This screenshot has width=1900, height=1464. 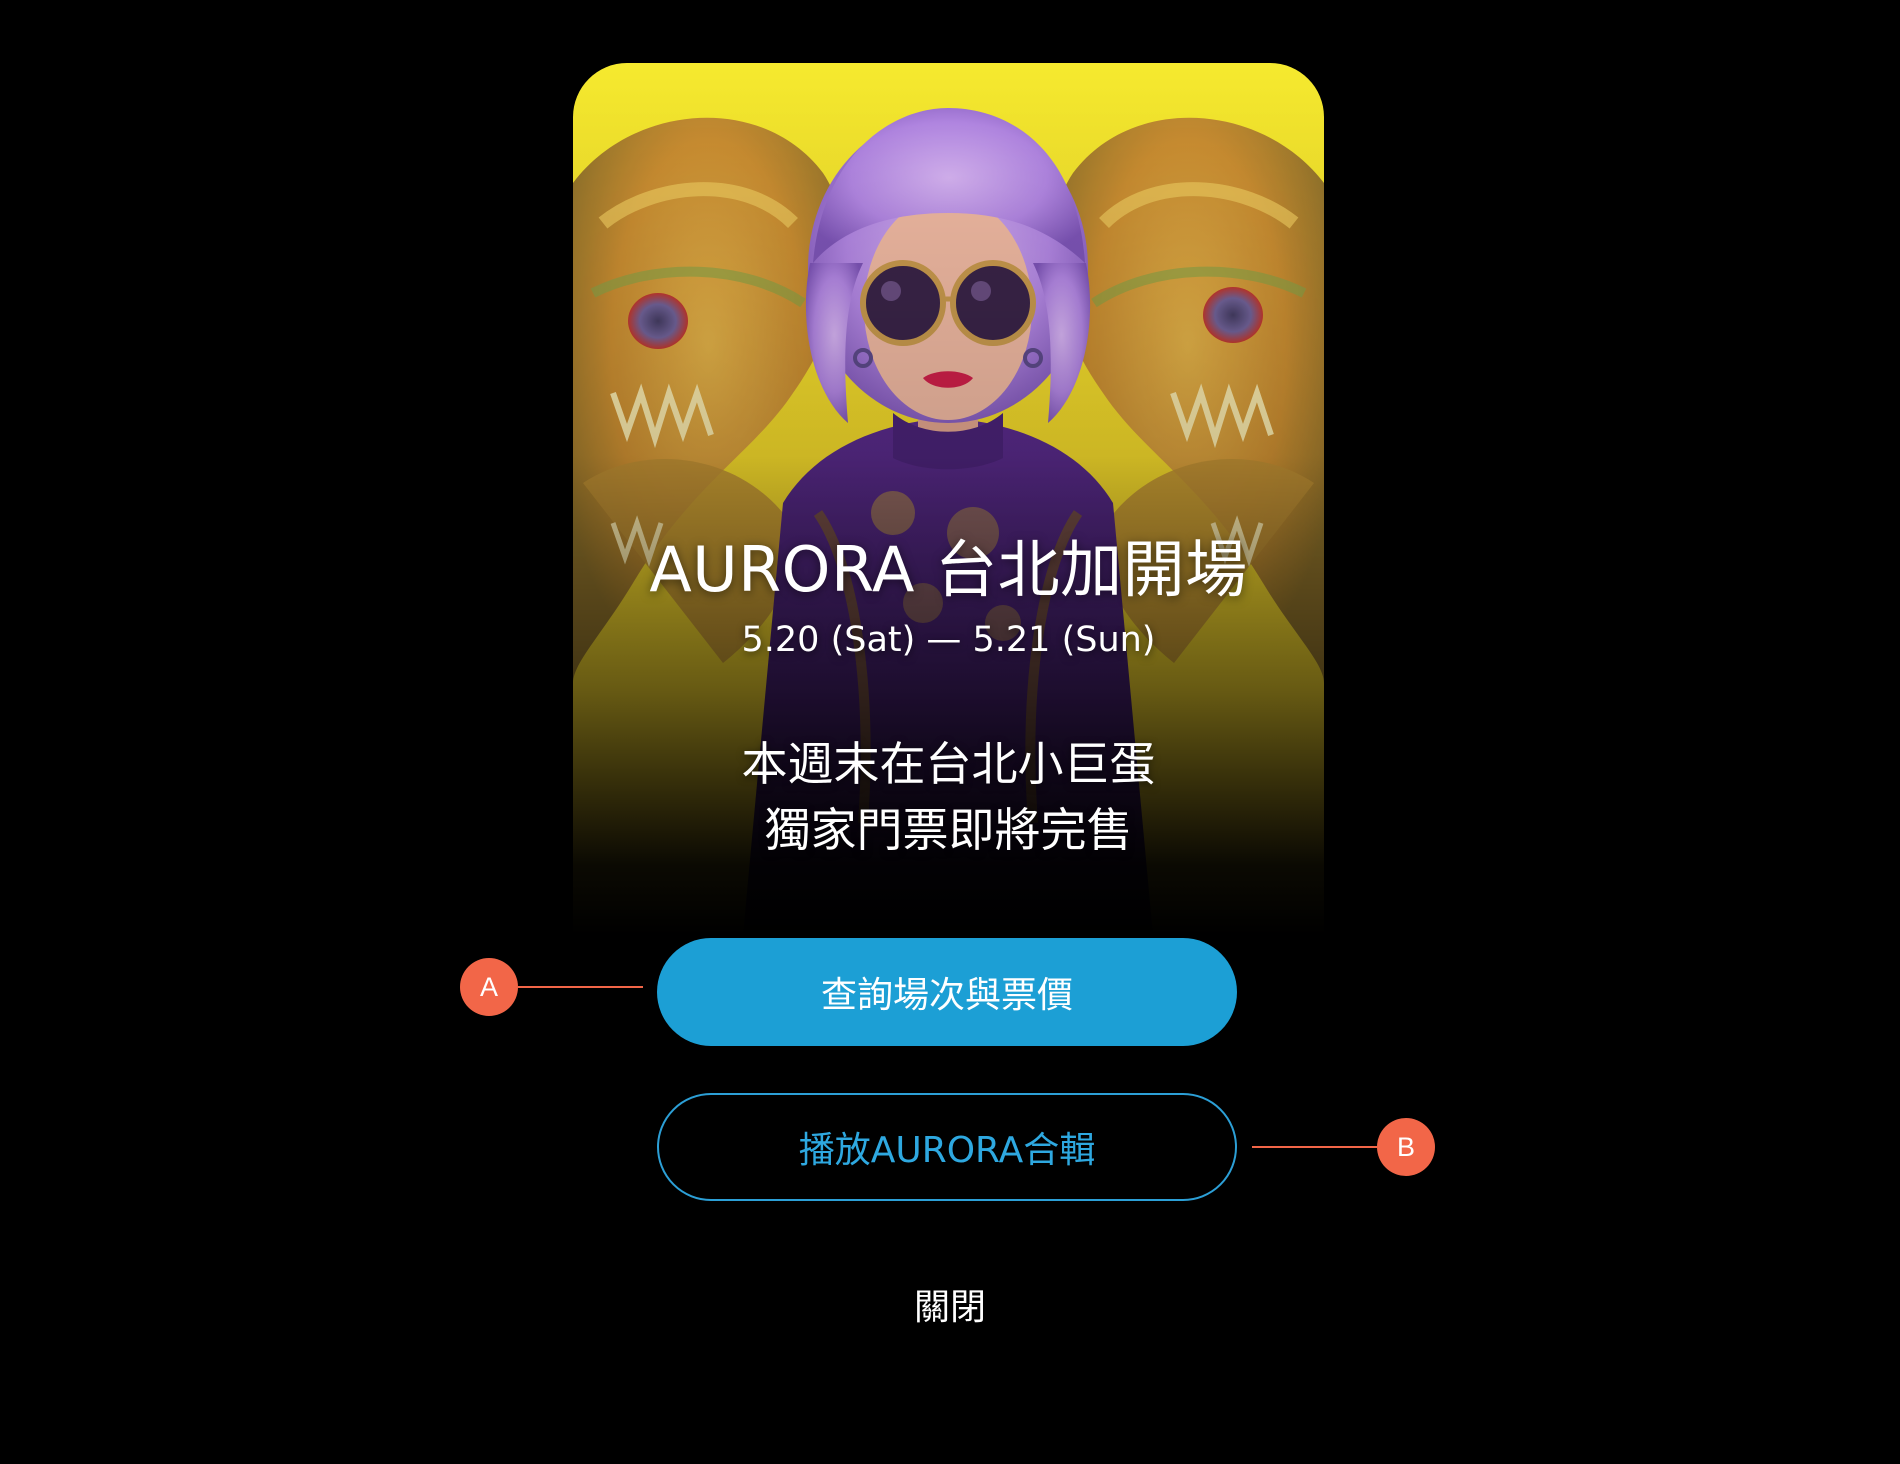 I want to click on annotation-marker-b: B, so click(x=1406, y=1147).